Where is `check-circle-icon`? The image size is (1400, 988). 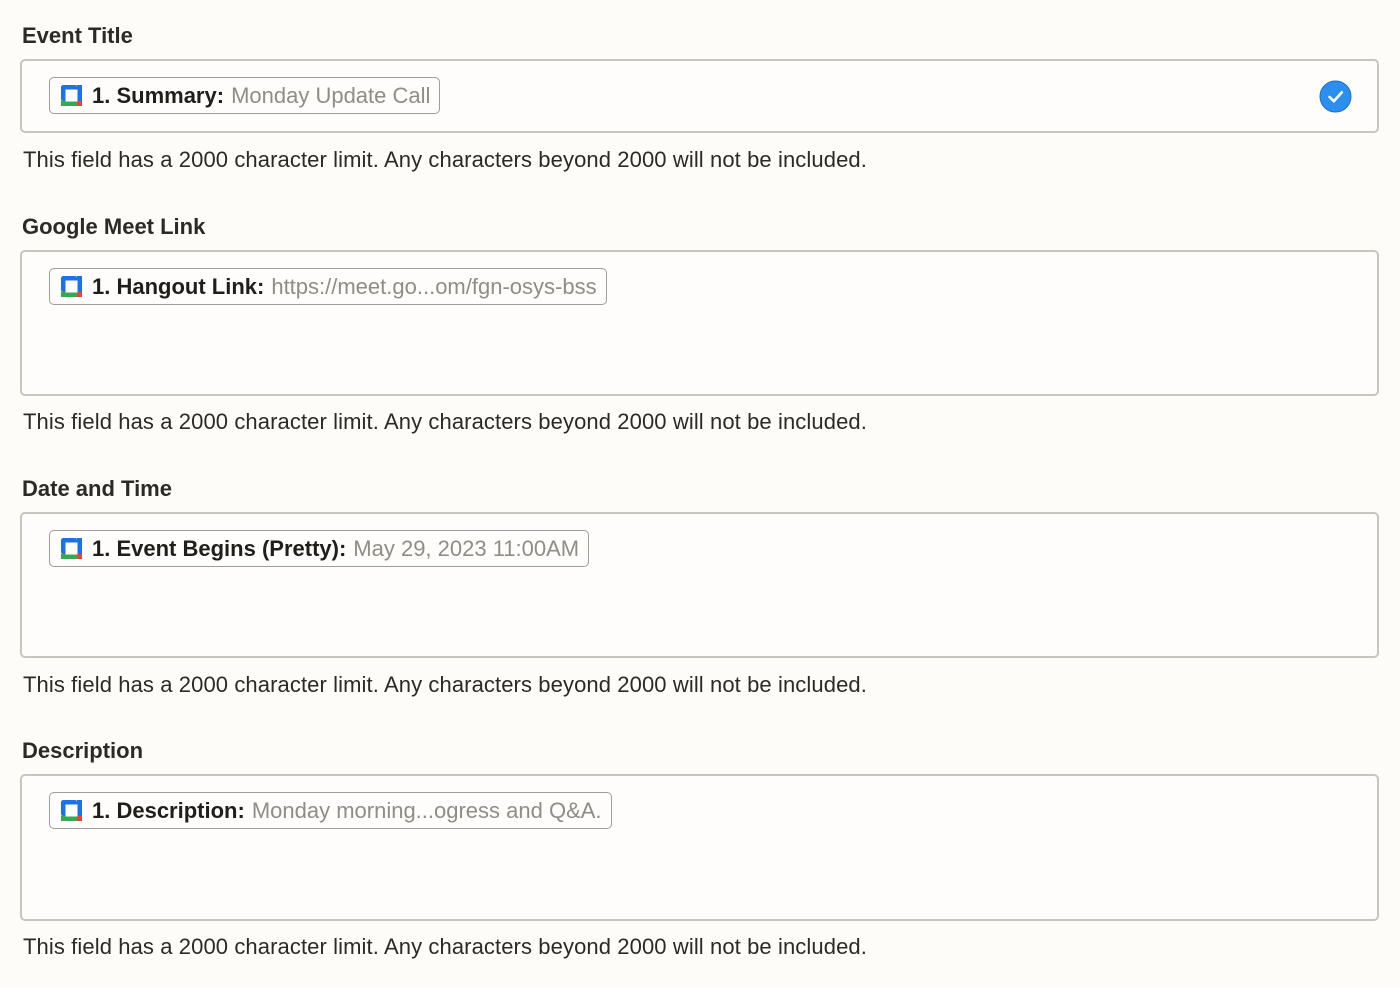 check-circle-icon is located at coordinates (1335, 96).